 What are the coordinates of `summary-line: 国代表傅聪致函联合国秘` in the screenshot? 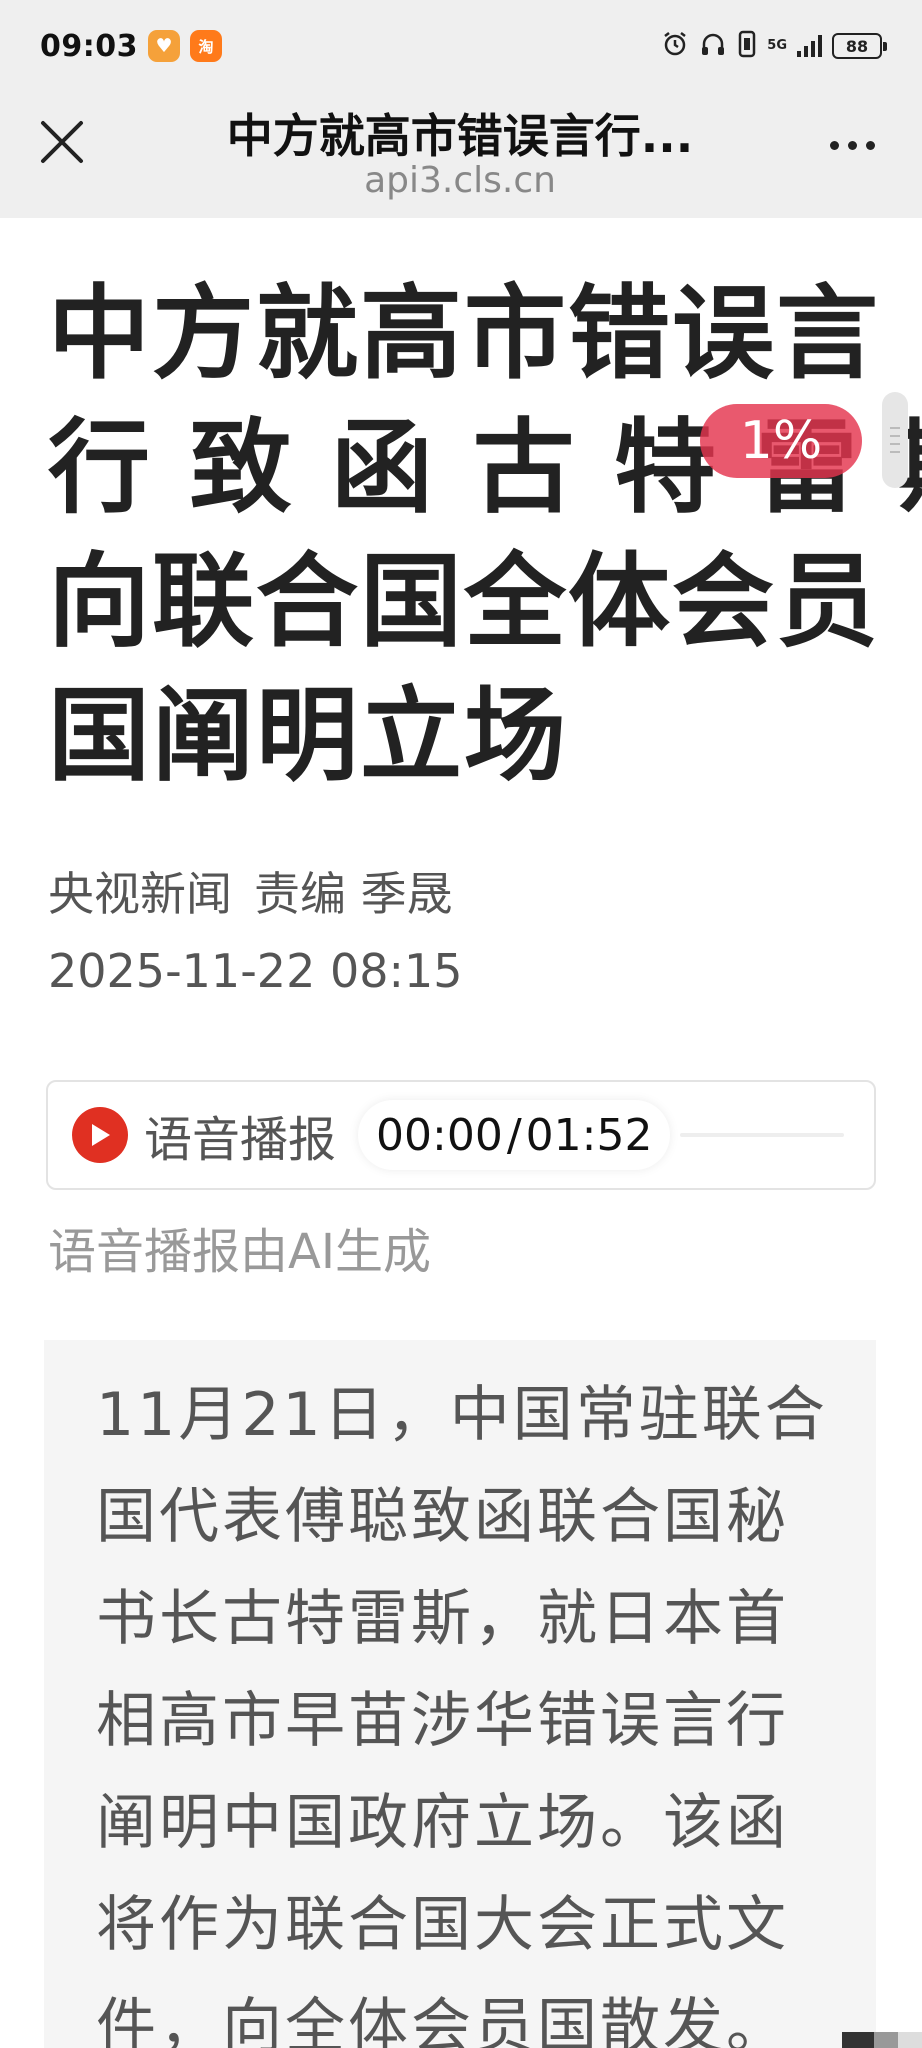 It's located at (442, 1517).